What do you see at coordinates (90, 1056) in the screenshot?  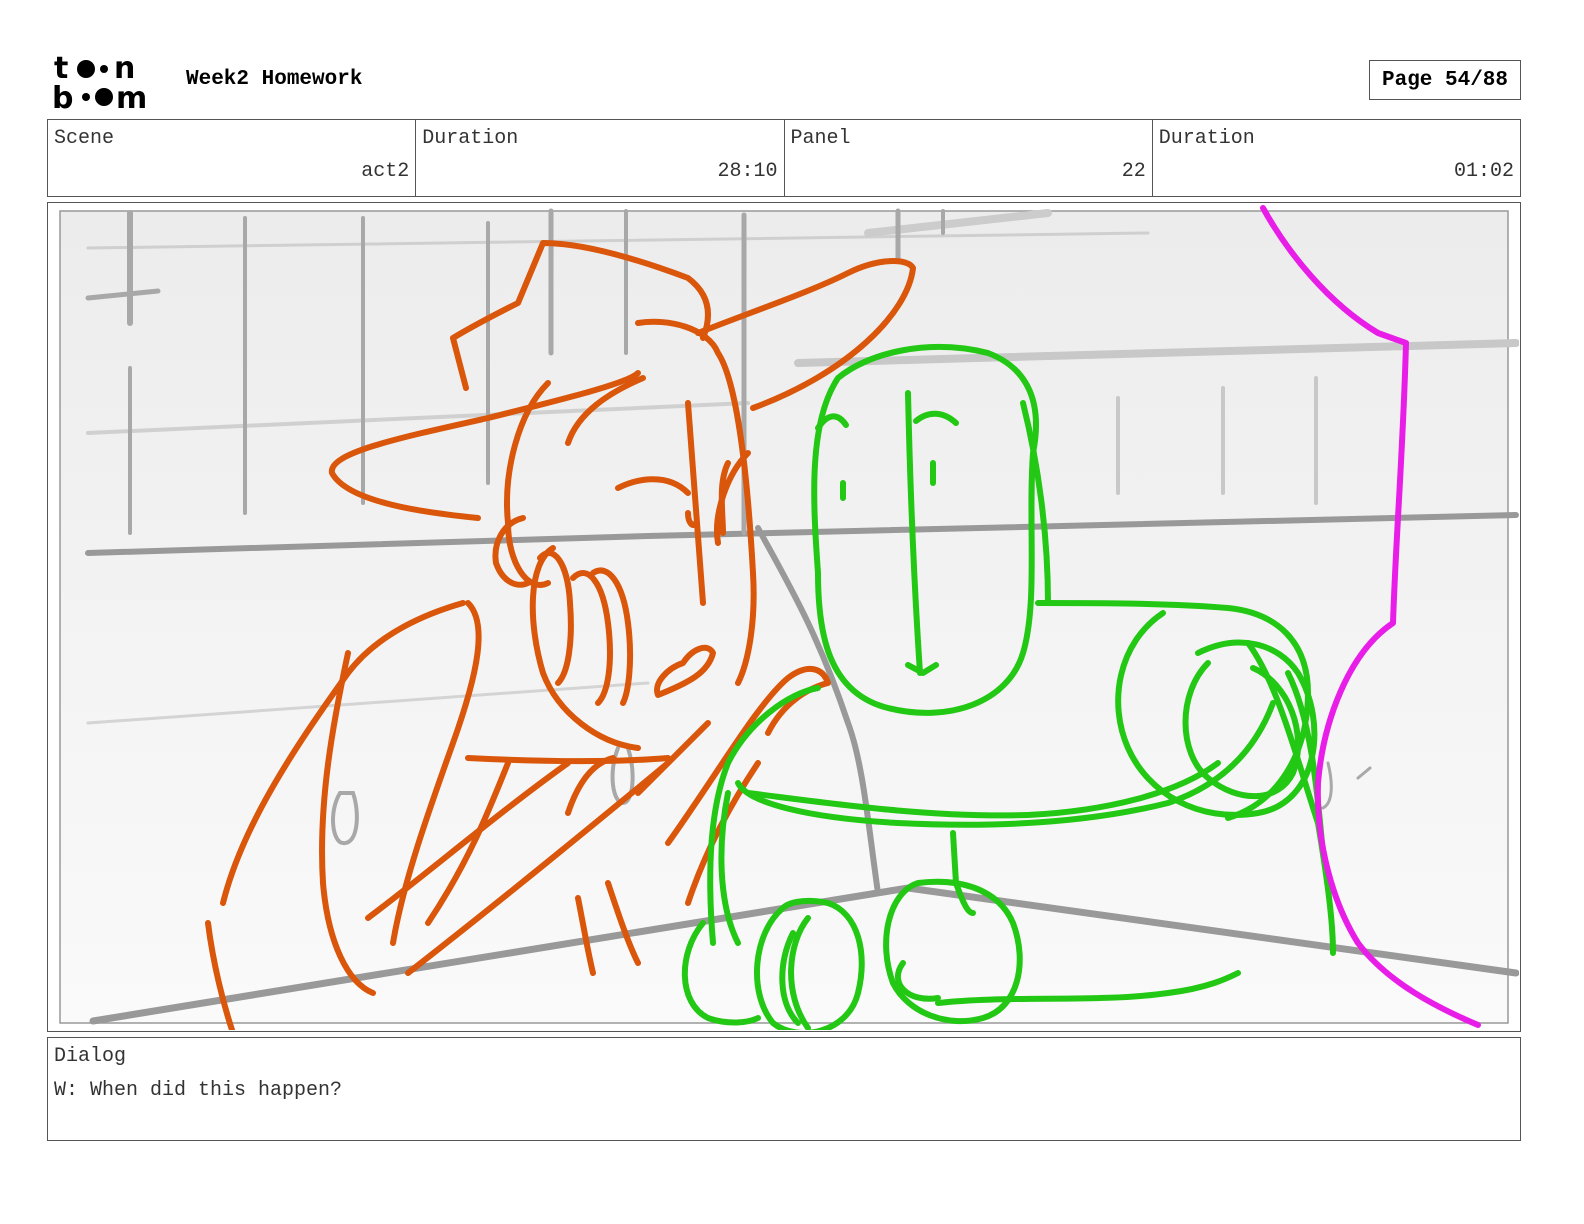 I see `dialog-label: Dialog` at bounding box center [90, 1056].